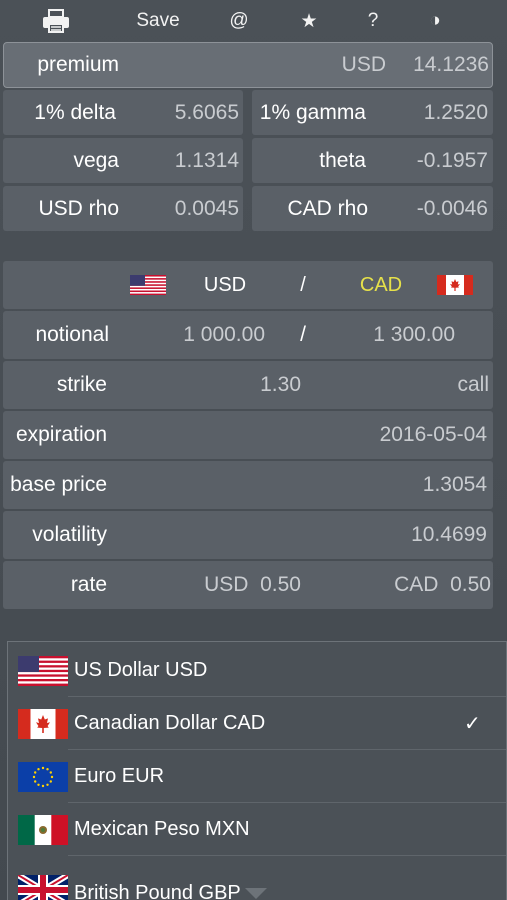  Describe the element at coordinates (257, 670) in the screenshot. I see `currency-option-usd: US Dollar USD` at that location.